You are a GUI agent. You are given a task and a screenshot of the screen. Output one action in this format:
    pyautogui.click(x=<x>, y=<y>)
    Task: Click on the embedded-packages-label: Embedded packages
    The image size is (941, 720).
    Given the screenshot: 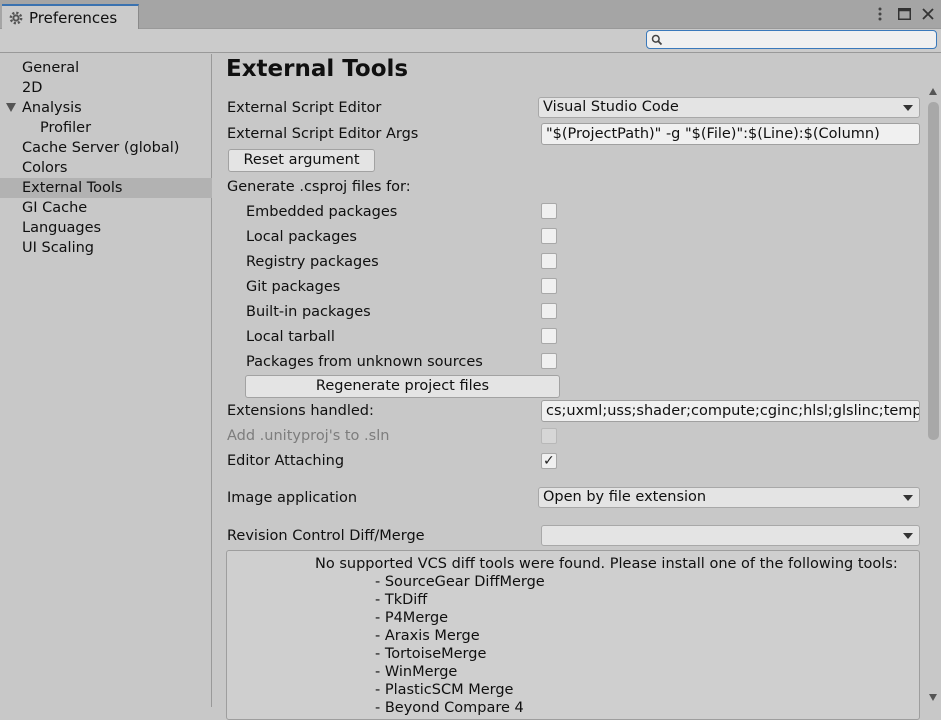 What is the action you would take?
    pyautogui.click(x=322, y=212)
    